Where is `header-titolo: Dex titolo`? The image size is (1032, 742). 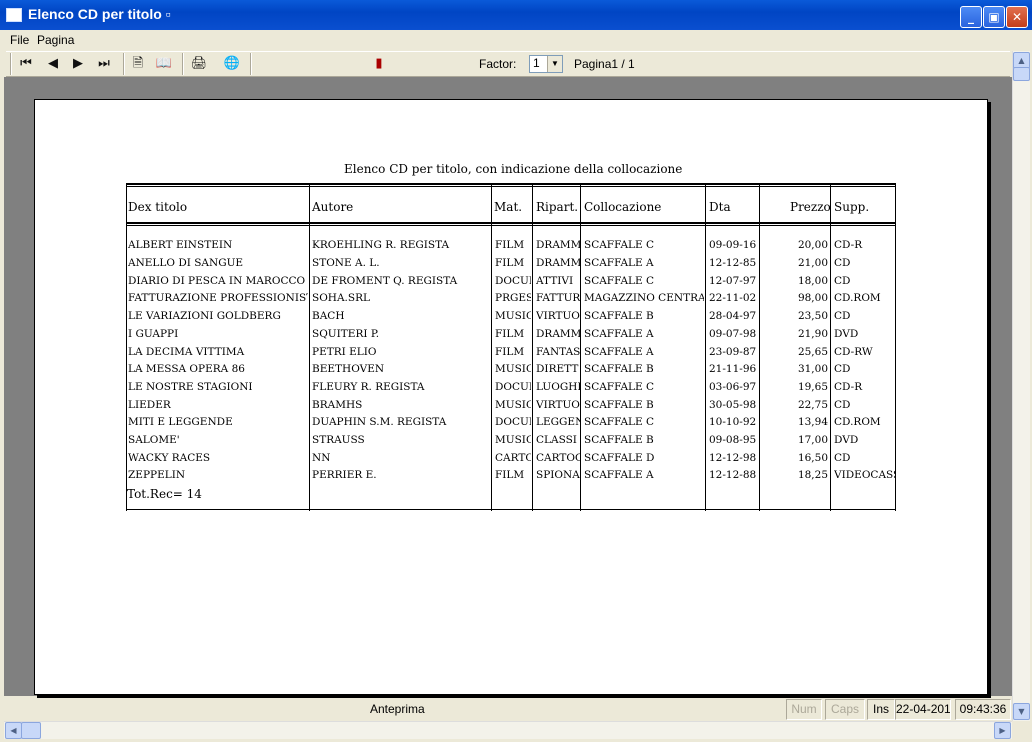
header-titolo: Dex titolo is located at coordinates (158, 207).